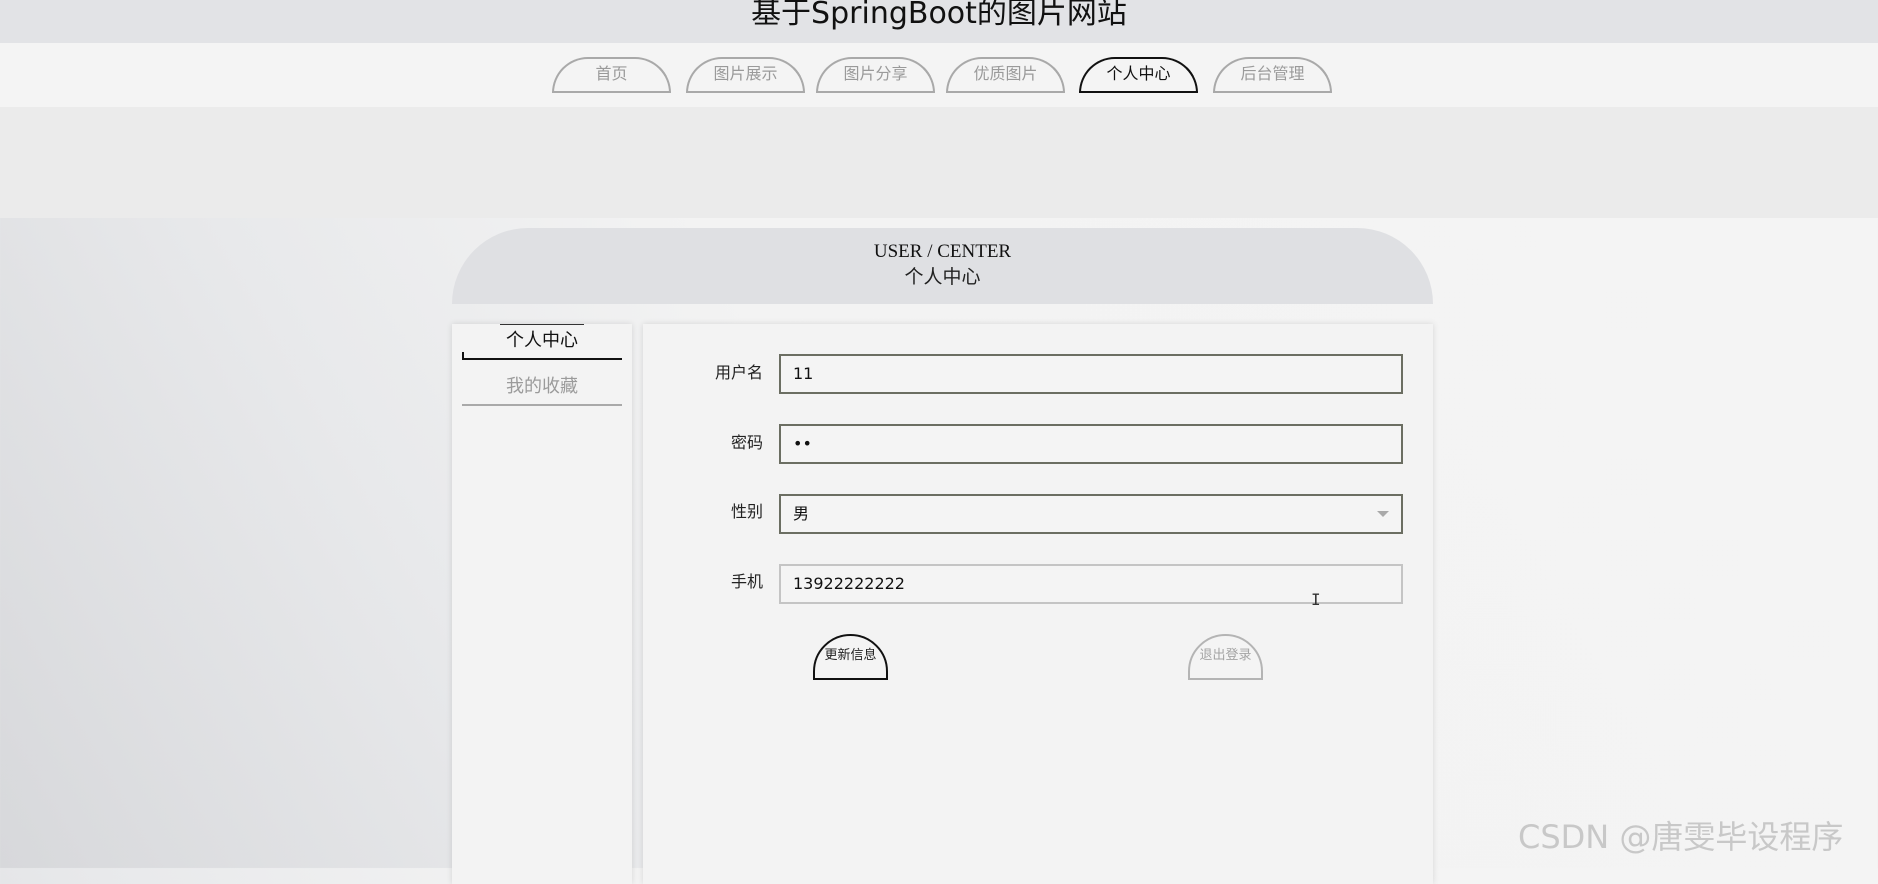  I want to click on logout-button: 退出登录, so click(1225, 657).